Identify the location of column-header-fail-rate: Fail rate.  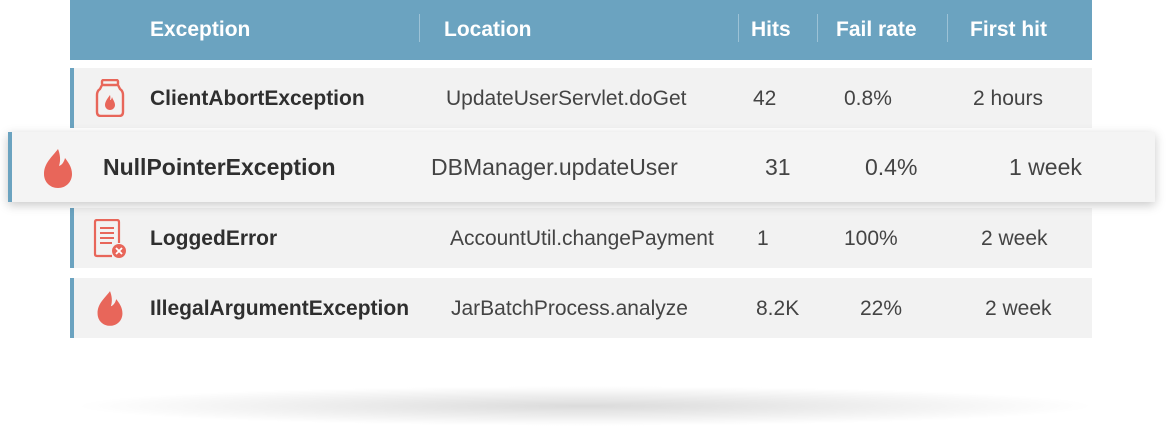
(876, 30).